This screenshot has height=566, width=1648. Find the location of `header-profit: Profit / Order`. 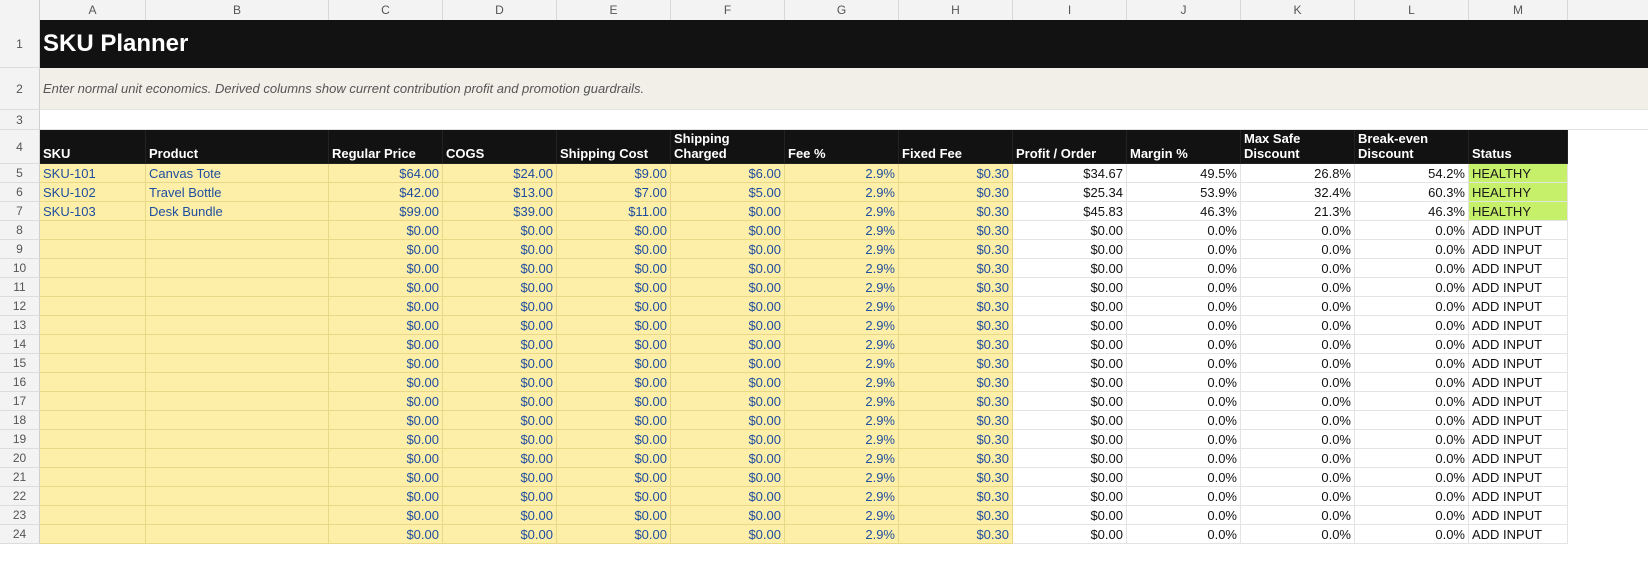

header-profit: Profit / Order is located at coordinates (1070, 147).